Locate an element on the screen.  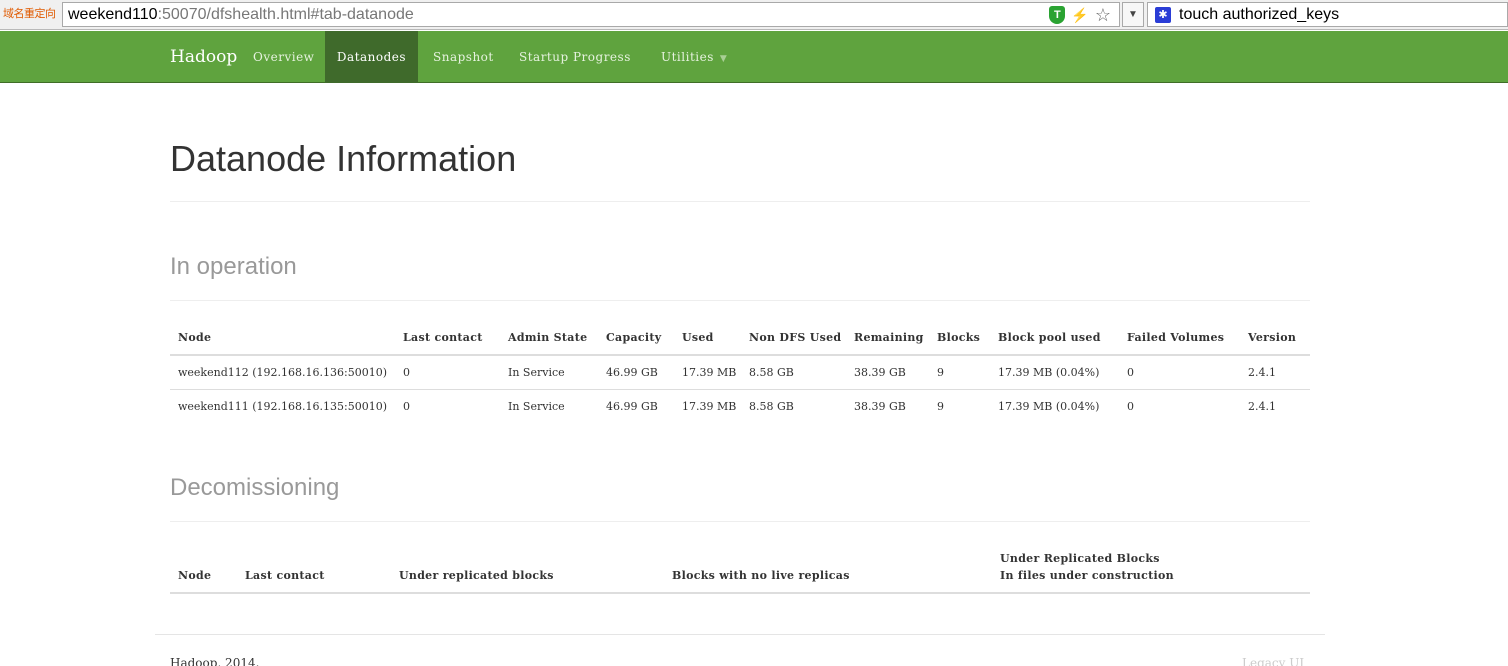
nav-startup-progress: Startup Progress is located at coordinates (575, 57).